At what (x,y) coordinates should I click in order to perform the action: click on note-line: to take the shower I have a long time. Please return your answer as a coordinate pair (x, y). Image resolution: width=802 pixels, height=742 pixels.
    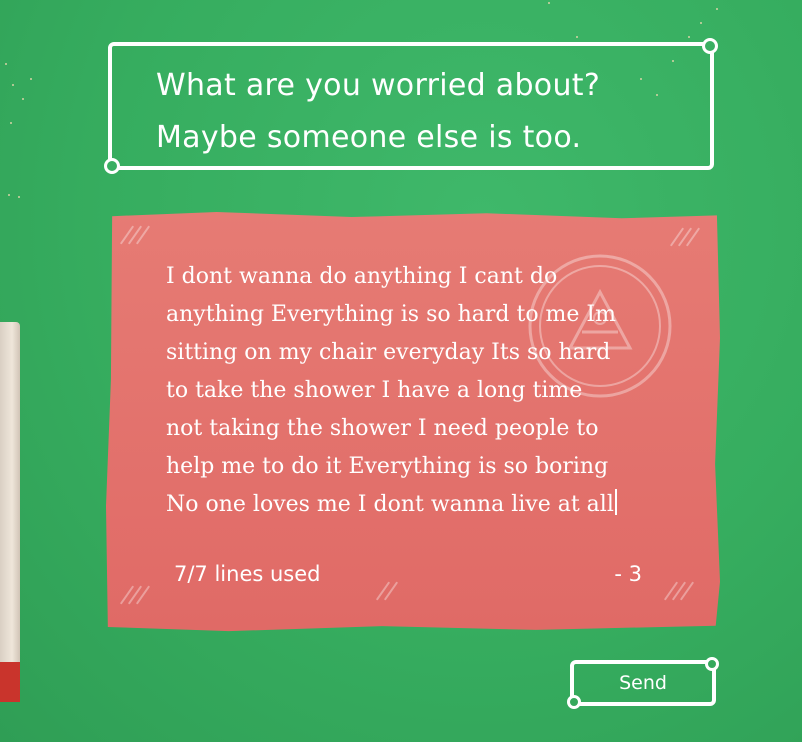
    Looking at the image, I should click on (374, 390).